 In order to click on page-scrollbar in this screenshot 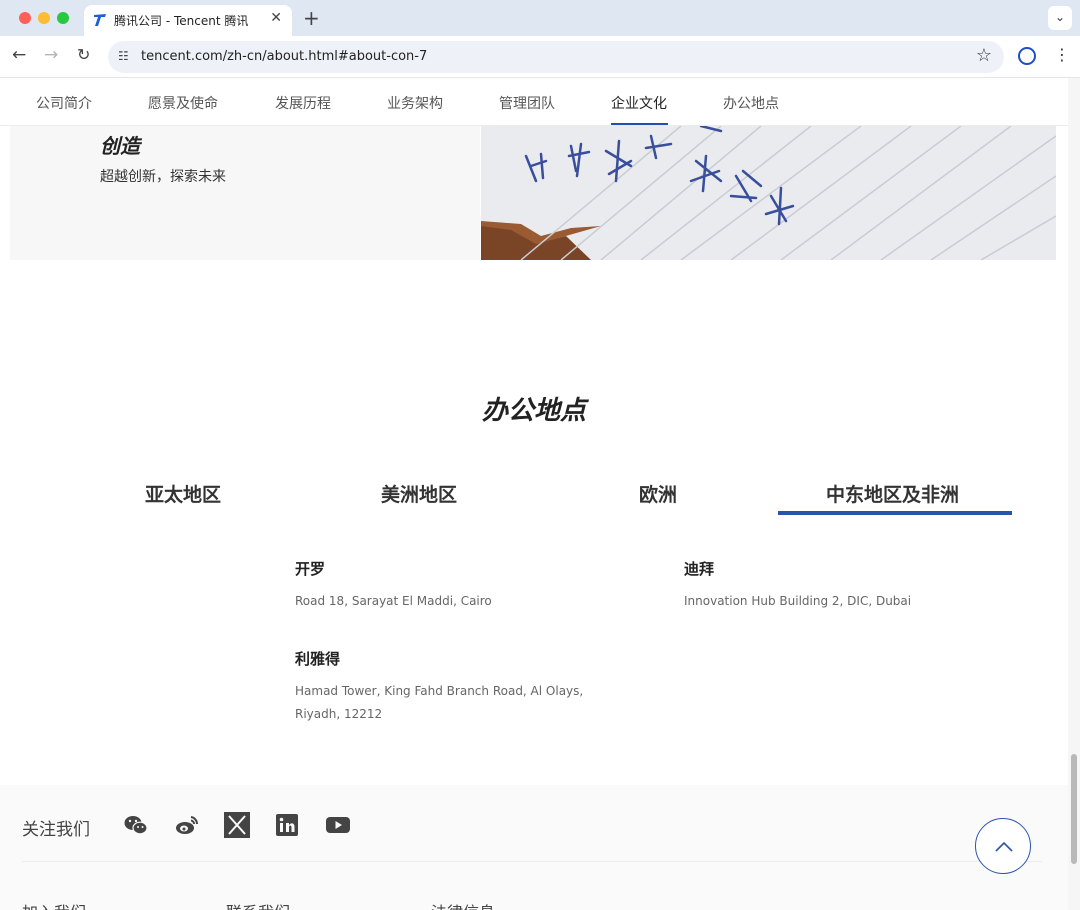, I will do `click(1074, 494)`.